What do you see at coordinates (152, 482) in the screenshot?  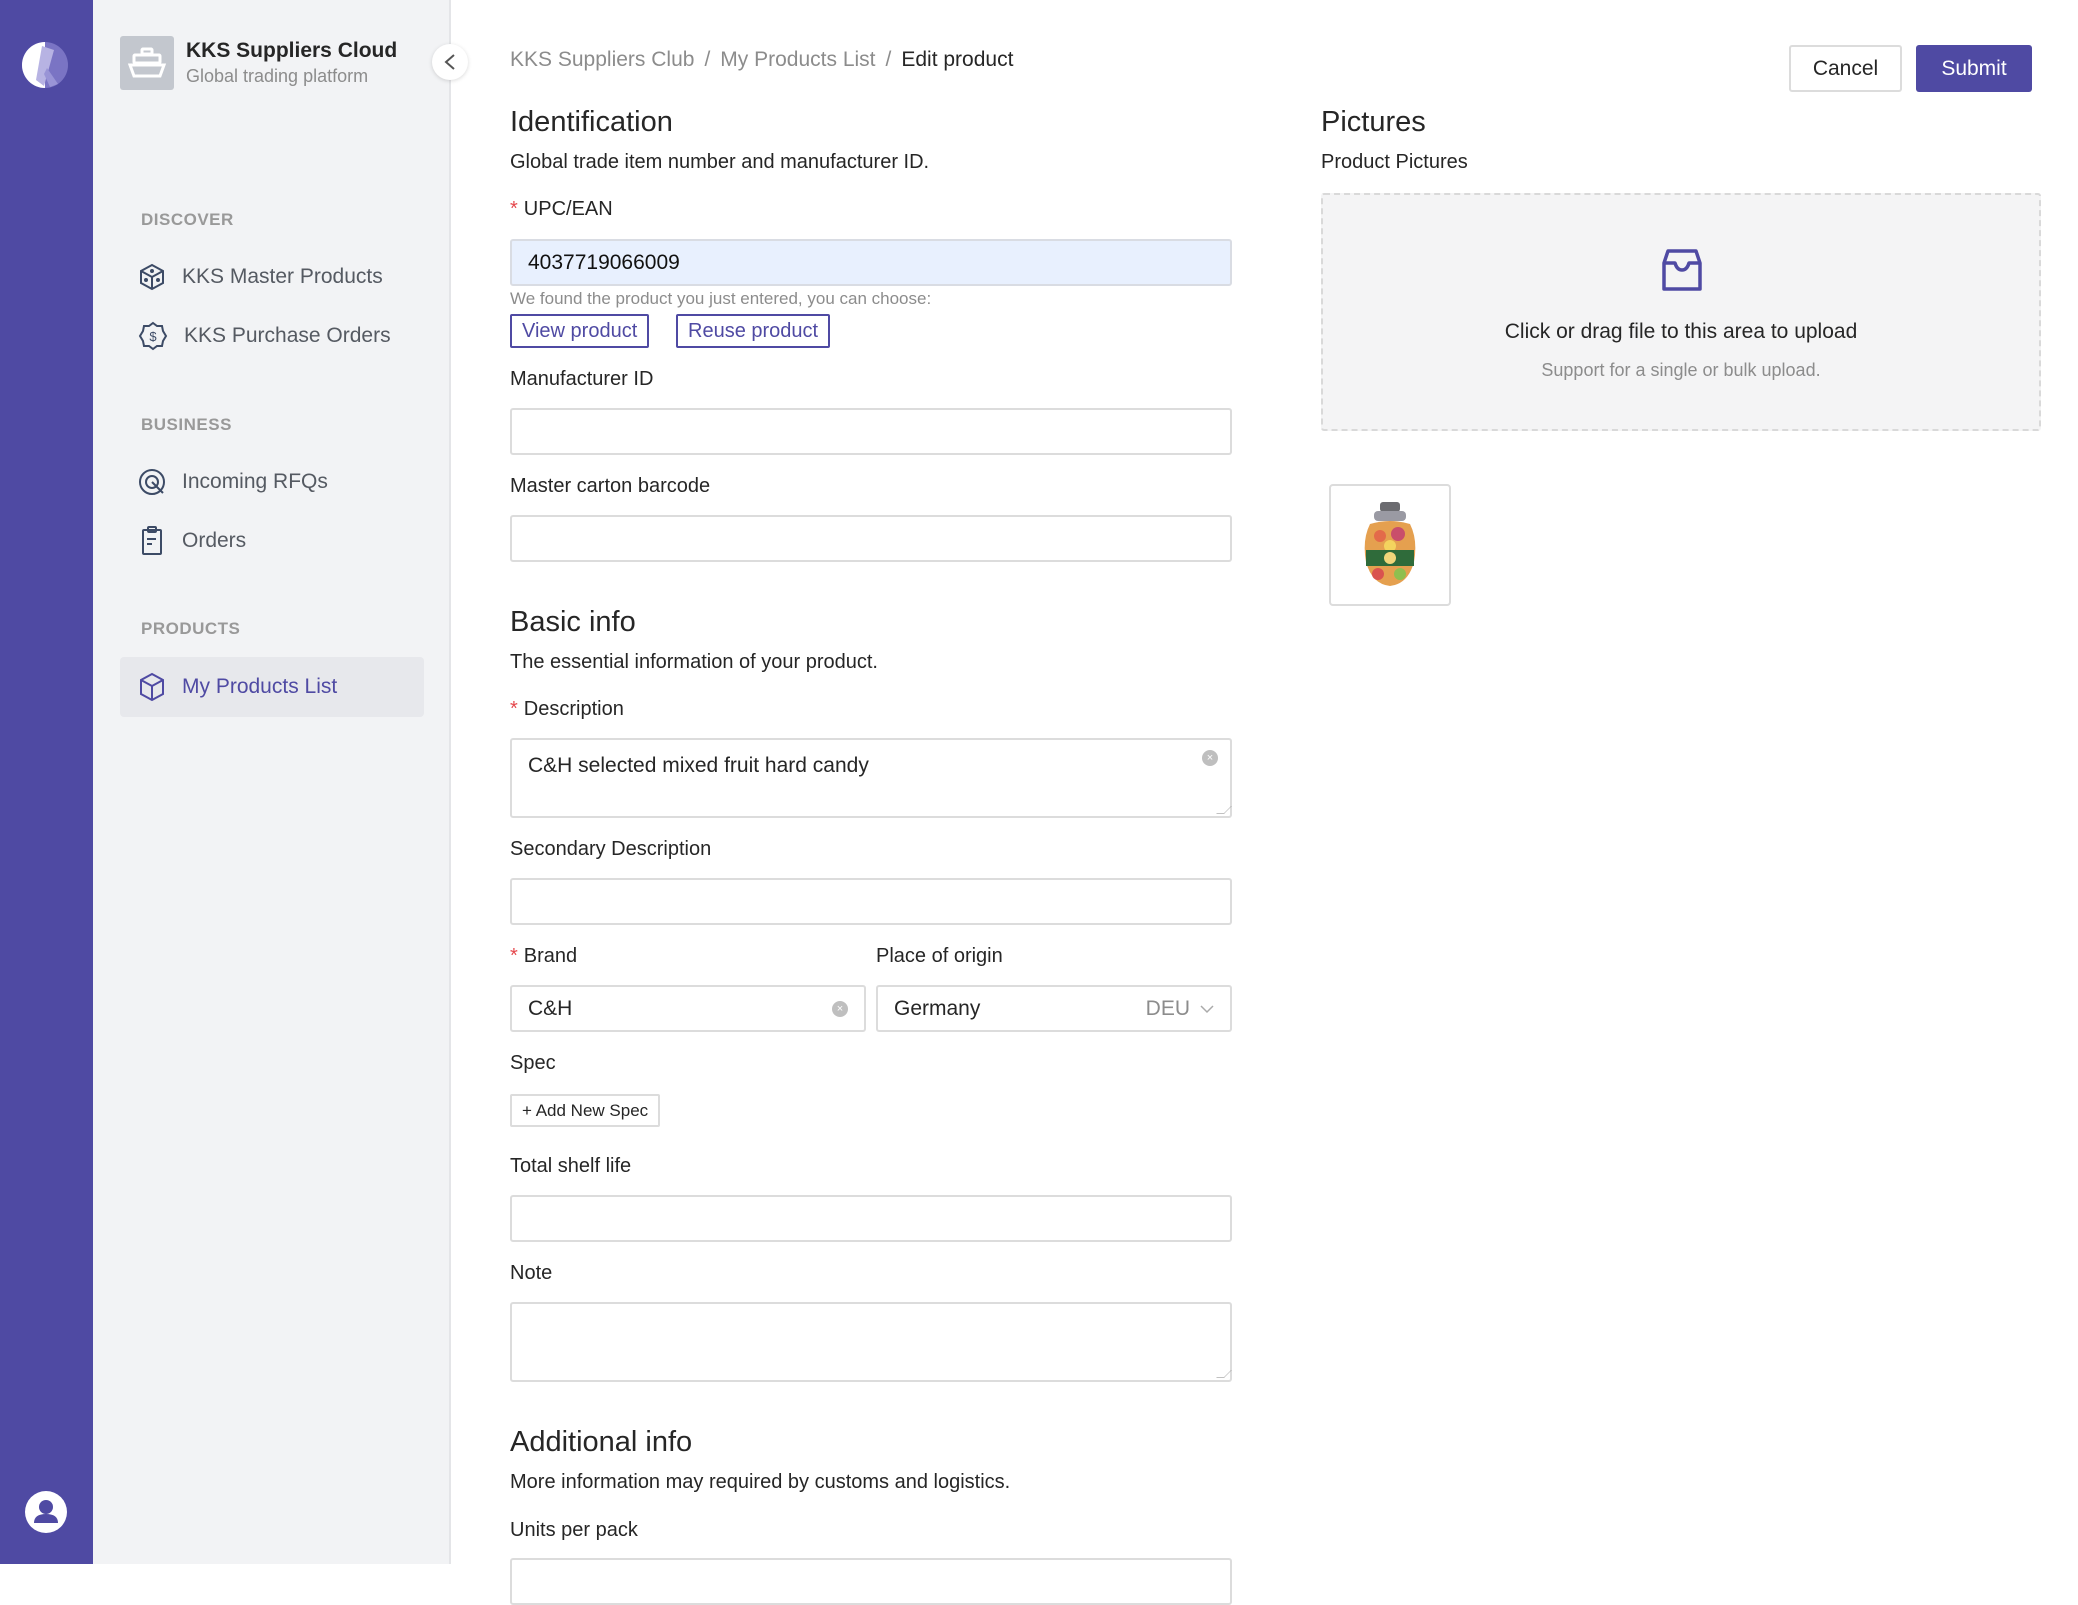 I see `target-icon` at bounding box center [152, 482].